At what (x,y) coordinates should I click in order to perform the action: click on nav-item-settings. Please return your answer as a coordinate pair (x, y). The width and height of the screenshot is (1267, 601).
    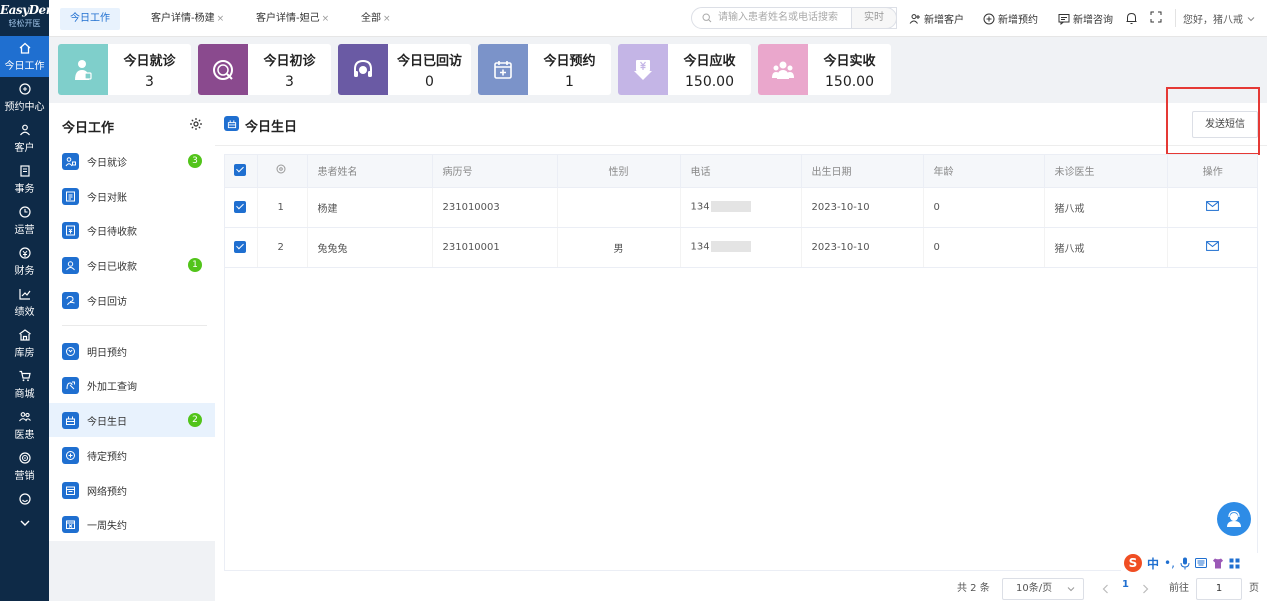
    Looking at the image, I should click on (24, 500).